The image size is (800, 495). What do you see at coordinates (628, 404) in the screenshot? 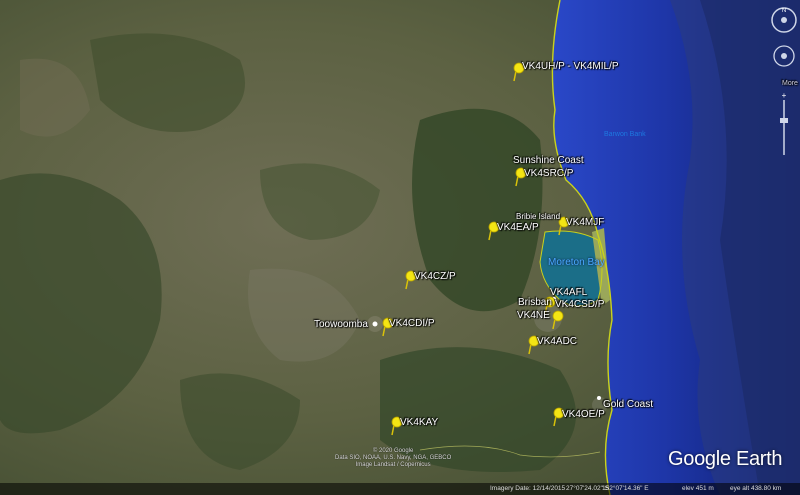
I see `label-gold-coast: Gold Coast` at bounding box center [628, 404].